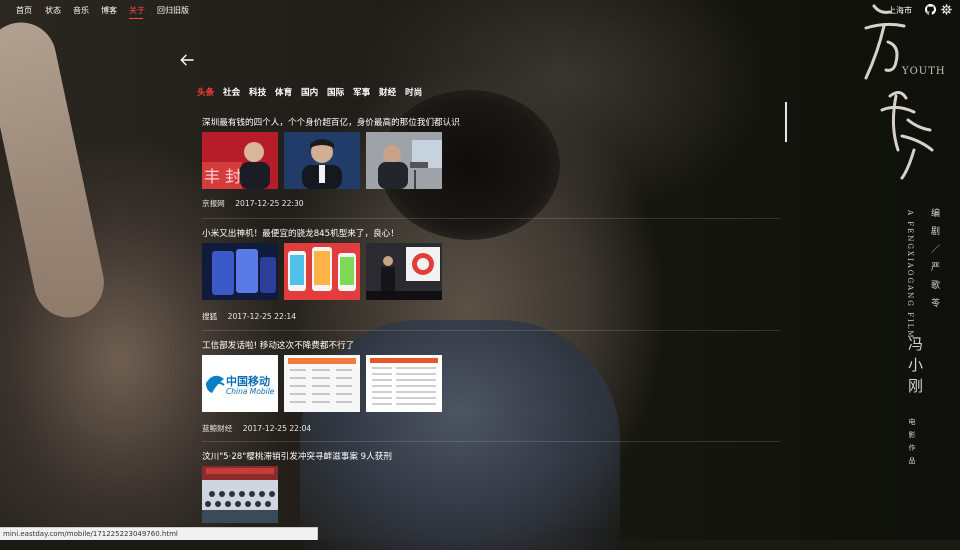 The image size is (960, 550). Describe the element at coordinates (187, 60) in the screenshot. I see `arrow-left-icon` at that location.